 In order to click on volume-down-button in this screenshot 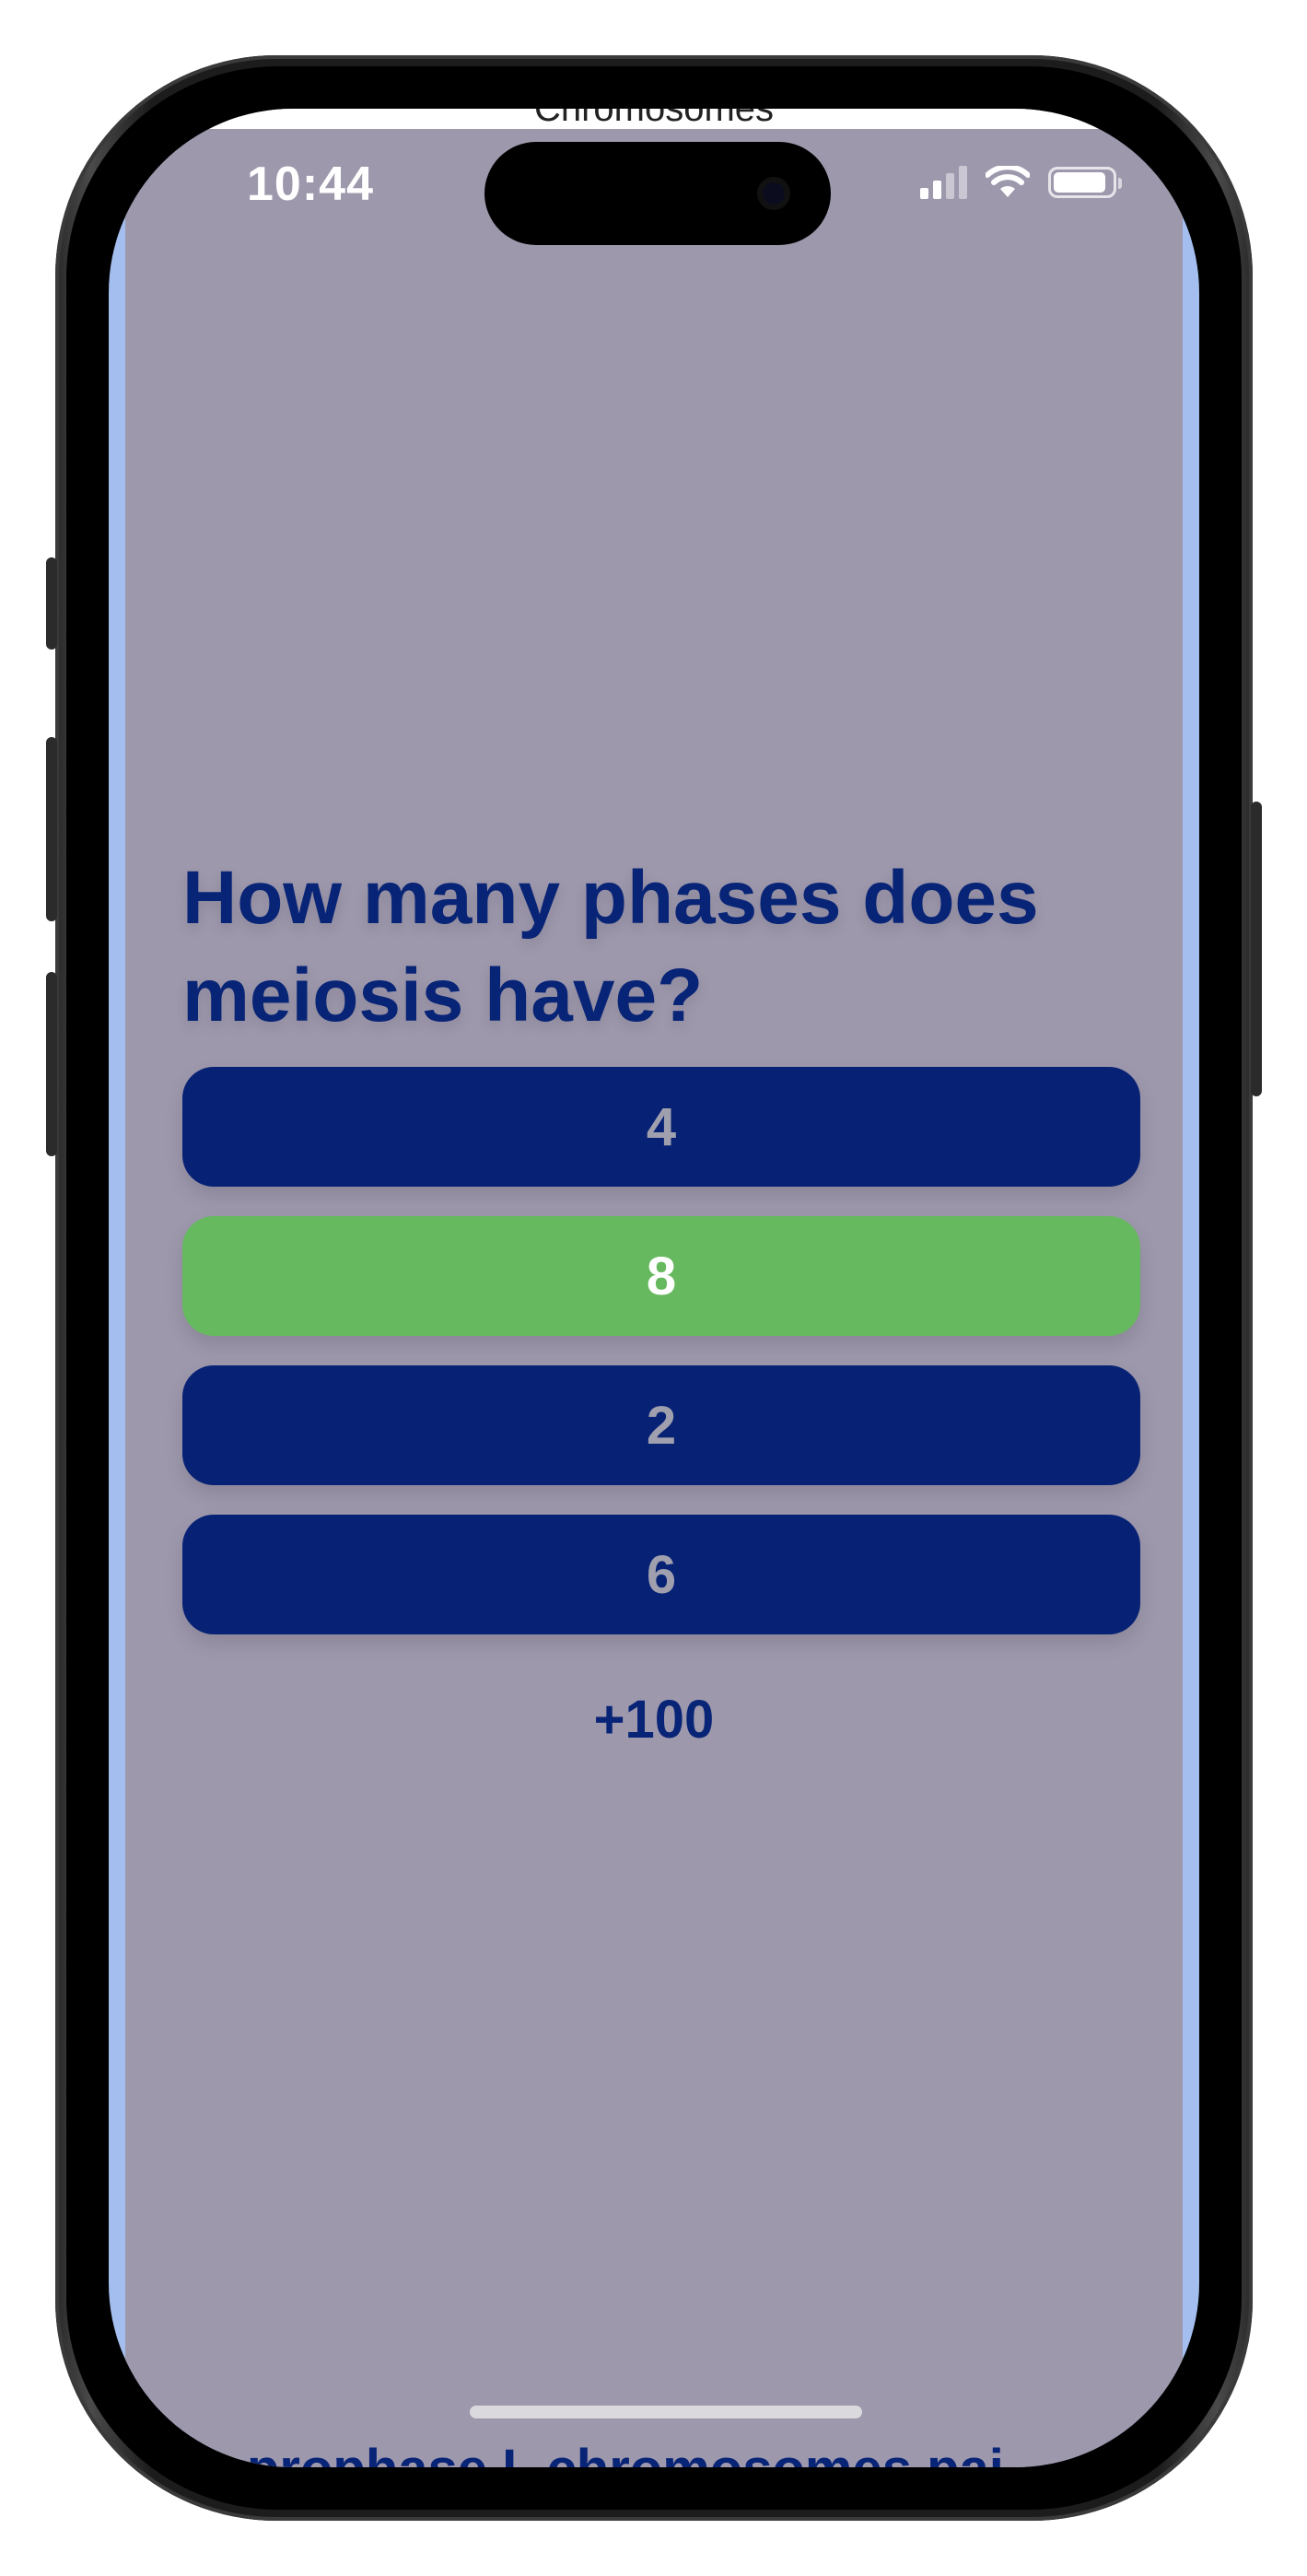, I will do `click(52, 1064)`.